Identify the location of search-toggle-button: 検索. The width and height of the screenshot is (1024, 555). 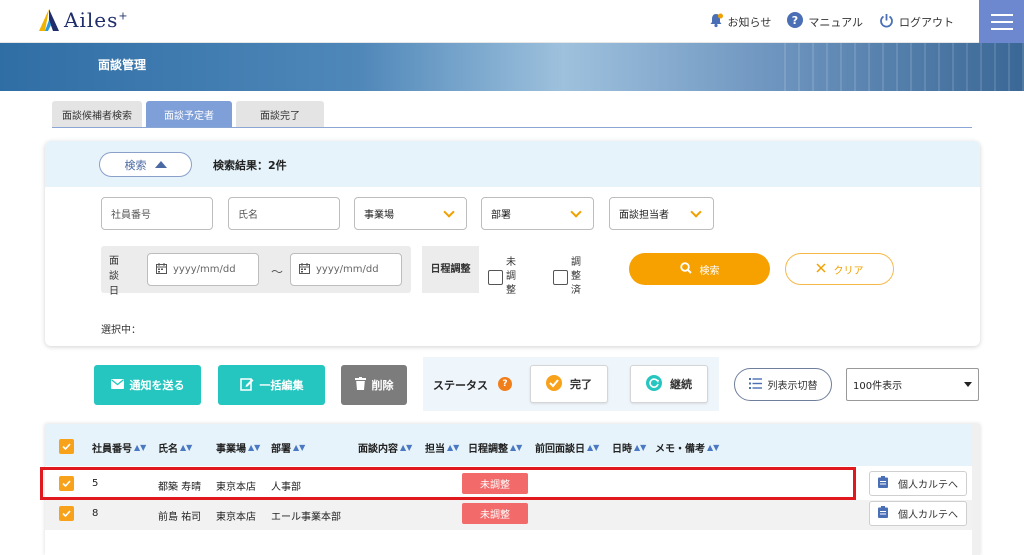
(145, 164).